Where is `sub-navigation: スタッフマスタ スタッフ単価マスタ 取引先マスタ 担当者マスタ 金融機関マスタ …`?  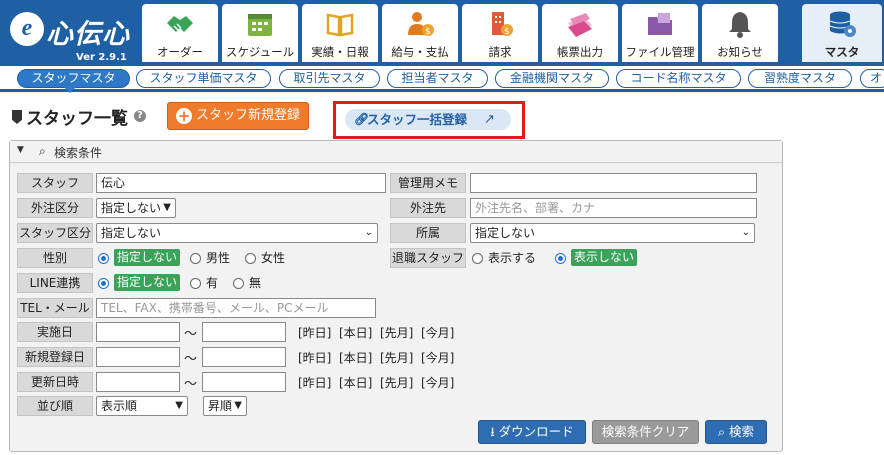 sub-navigation: スタッフマスタ スタッフ単価マスタ 取引先マスタ 担当者マスタ 金融機関マスタ … is located at coordinates (442, 79).